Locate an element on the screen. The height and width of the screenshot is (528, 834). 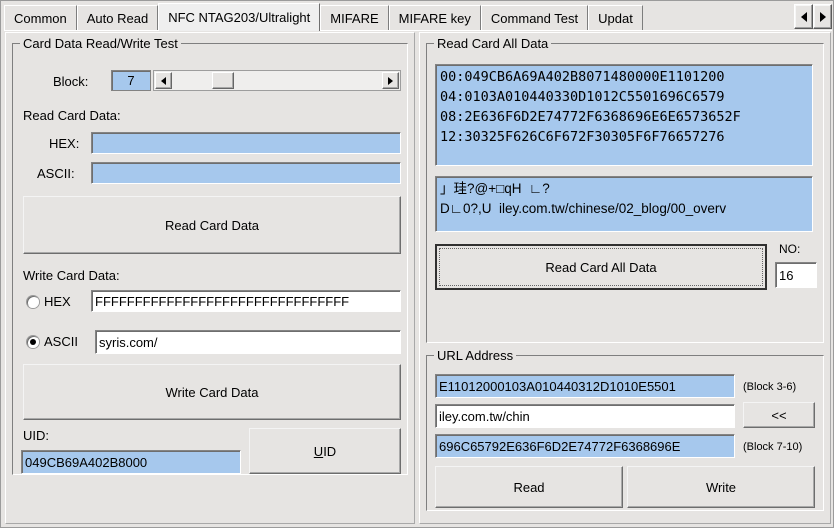
tab-label: NFC NTAG203/Ultralight is located at coordinates (239, 17).